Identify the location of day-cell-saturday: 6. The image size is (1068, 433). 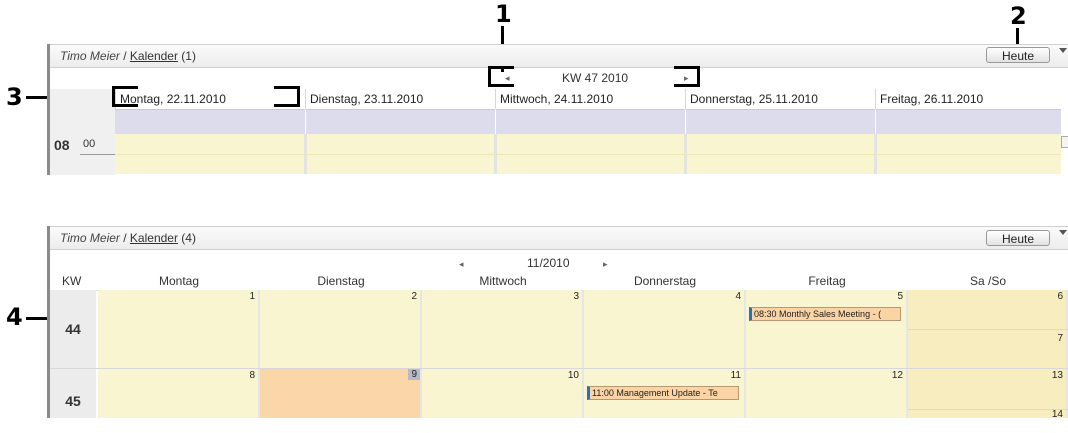
(988, 309).